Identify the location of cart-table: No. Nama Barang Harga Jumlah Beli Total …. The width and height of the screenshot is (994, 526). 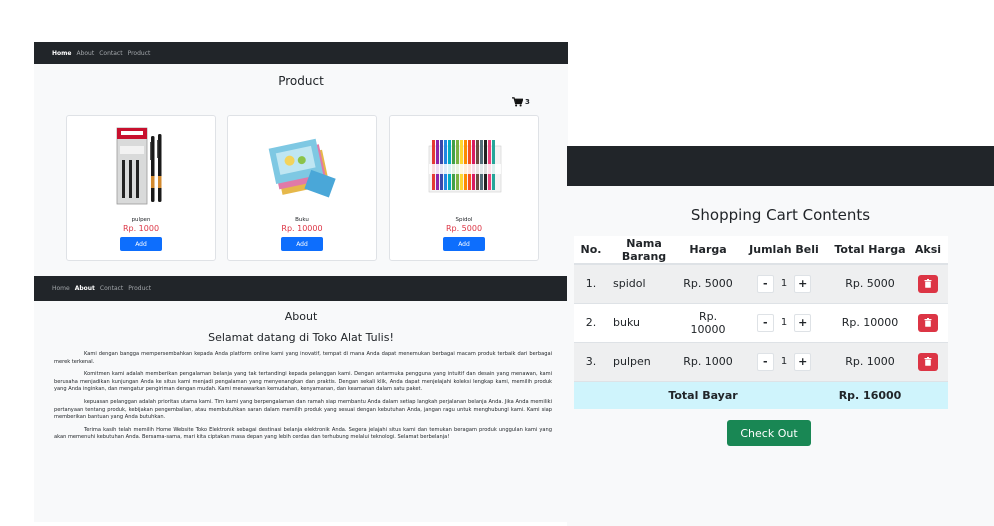
(761, 322).